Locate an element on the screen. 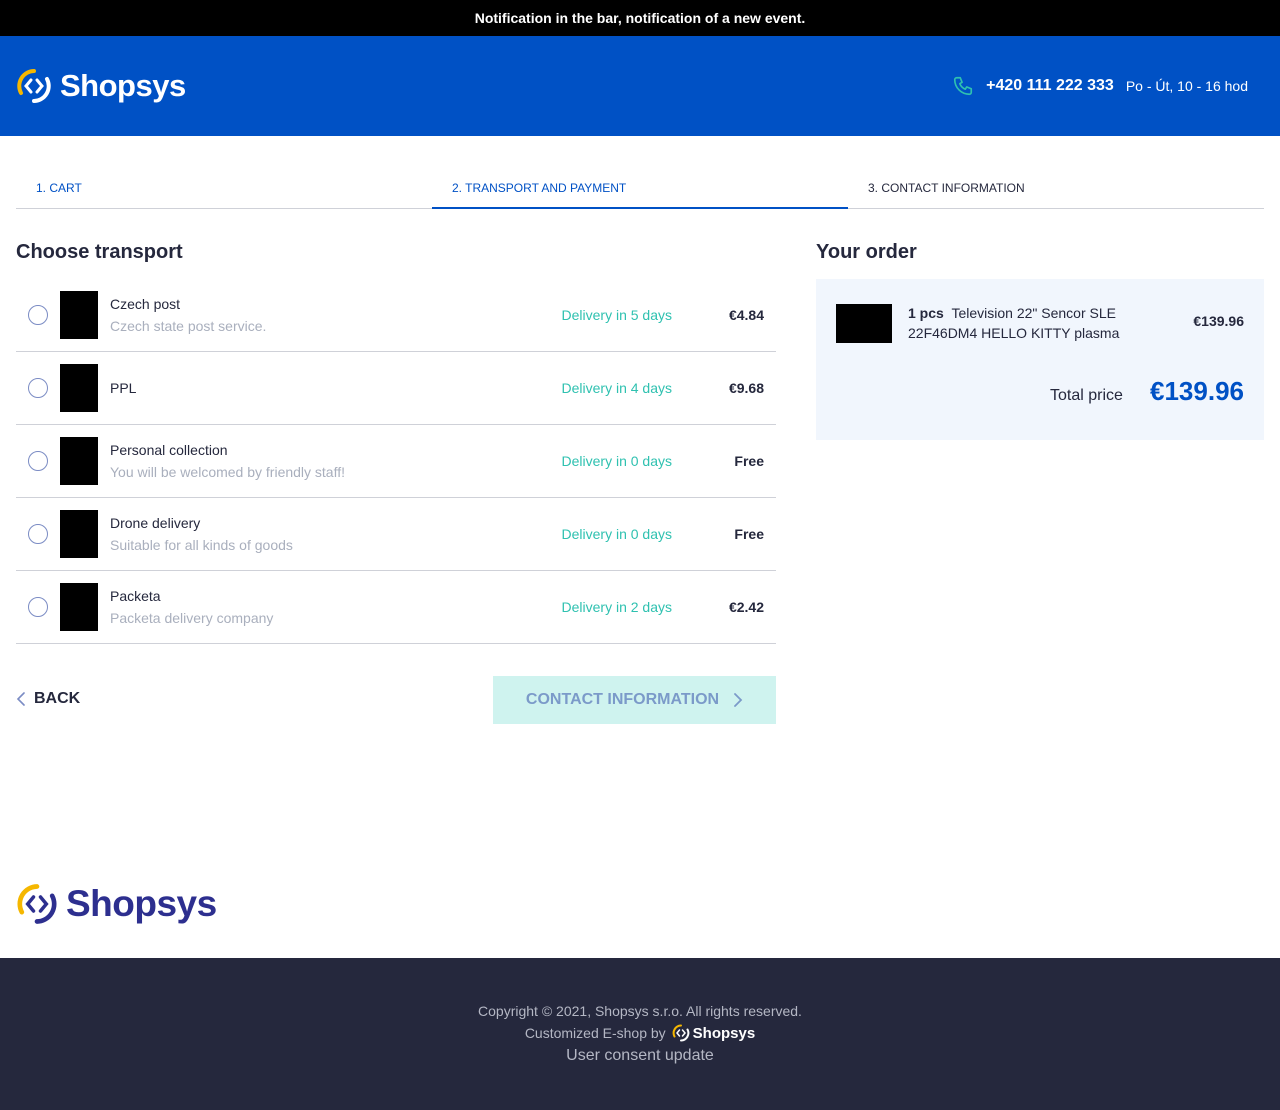 The height and width of the screenshot is (1110, 1280). phone-number: +420 111 222 333 is located at coordinates (1050, 86).